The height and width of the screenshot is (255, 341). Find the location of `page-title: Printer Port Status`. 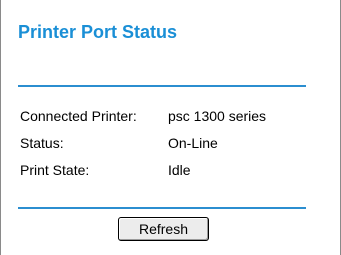

page-title: Printer Port Status is located at coordinates (98, 32).